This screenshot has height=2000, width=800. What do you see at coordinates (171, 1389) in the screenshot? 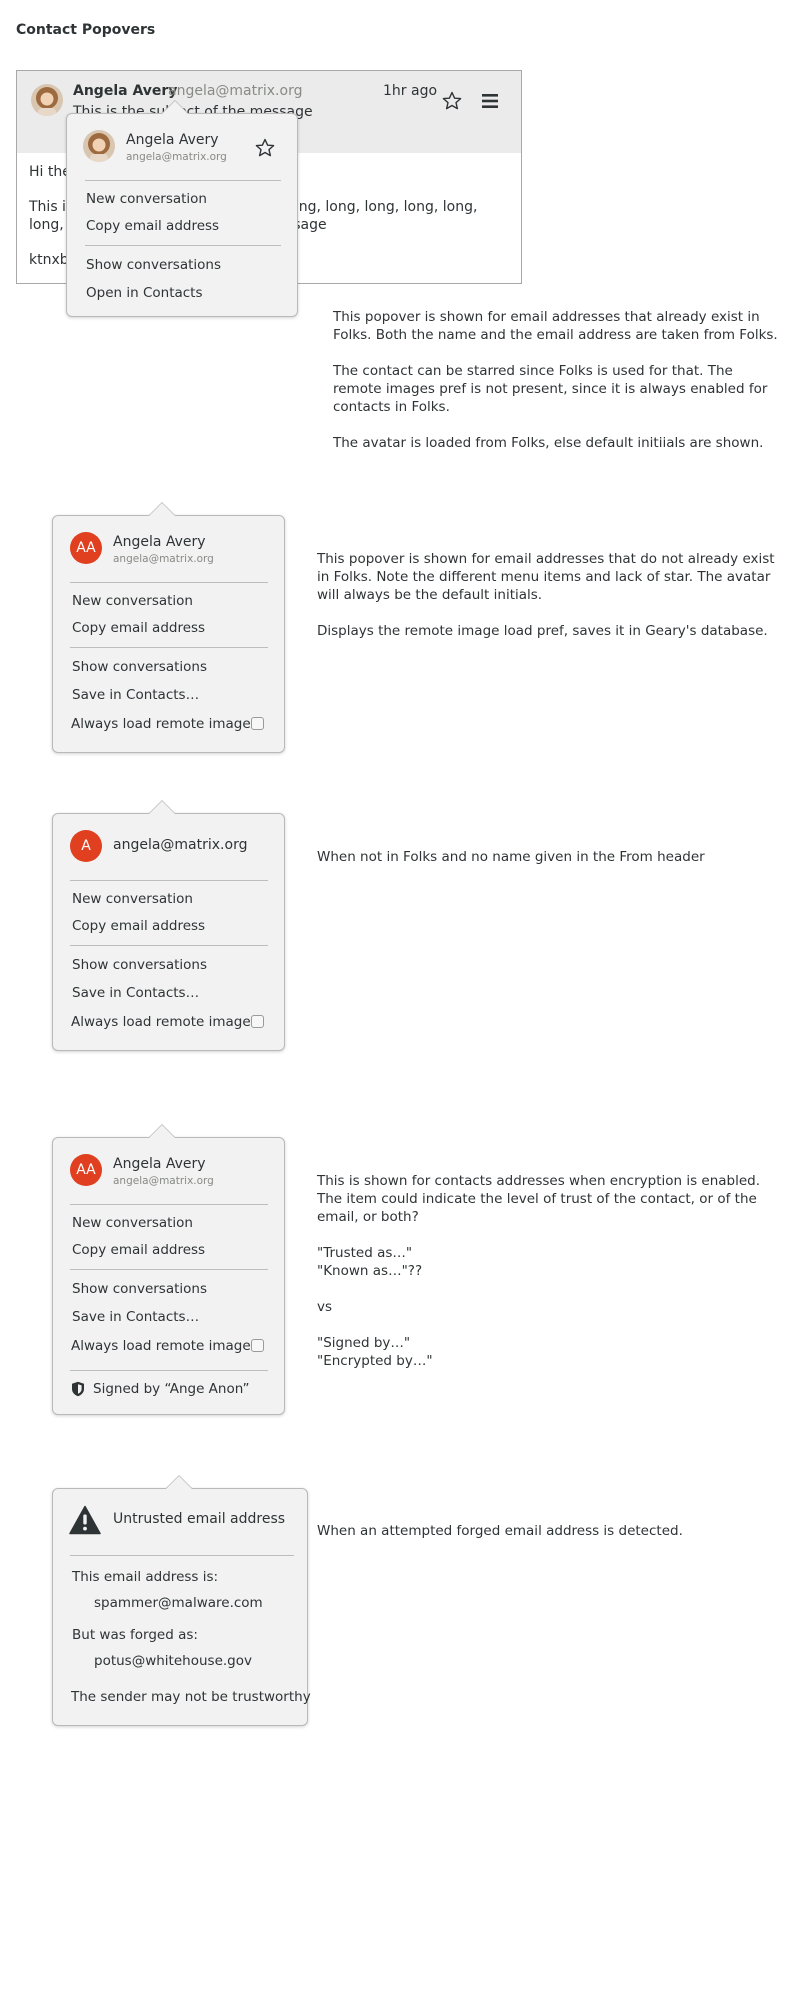
I see `signed-by-item: Signed by “Ange Anon”` at bounding box center [171, 1389].